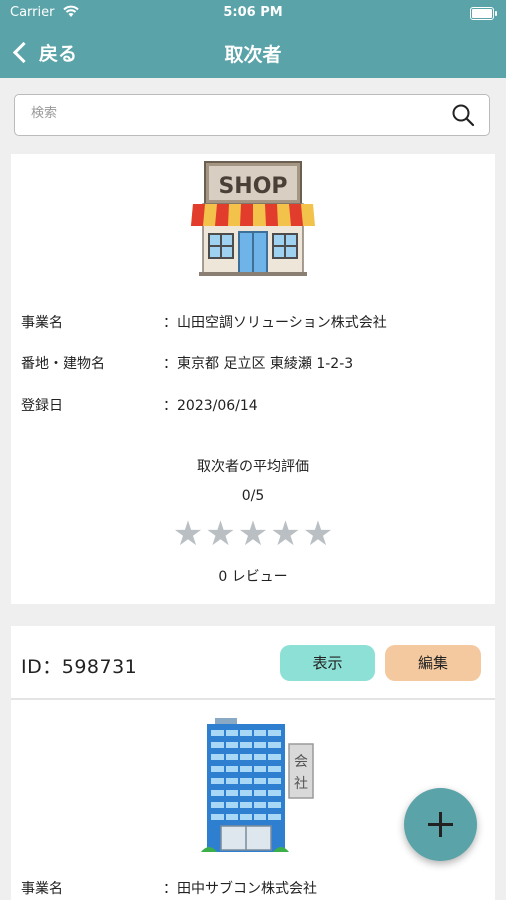 This screenshot has height=900, width=506. I want to click on edit-button: 編集, so click(433, 663).